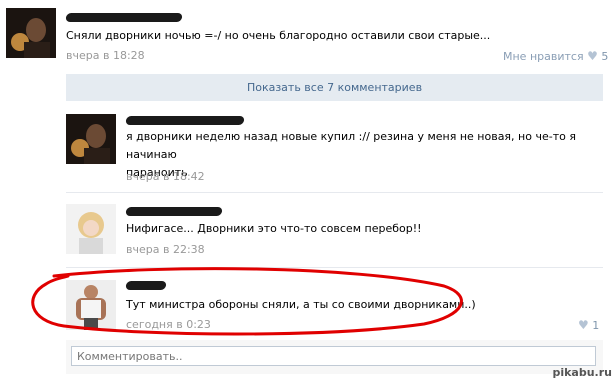 The image size is (616, 381). Describe the element at coordinates (596, 325) in the screenshot. I see `like-count: 1` at that location.